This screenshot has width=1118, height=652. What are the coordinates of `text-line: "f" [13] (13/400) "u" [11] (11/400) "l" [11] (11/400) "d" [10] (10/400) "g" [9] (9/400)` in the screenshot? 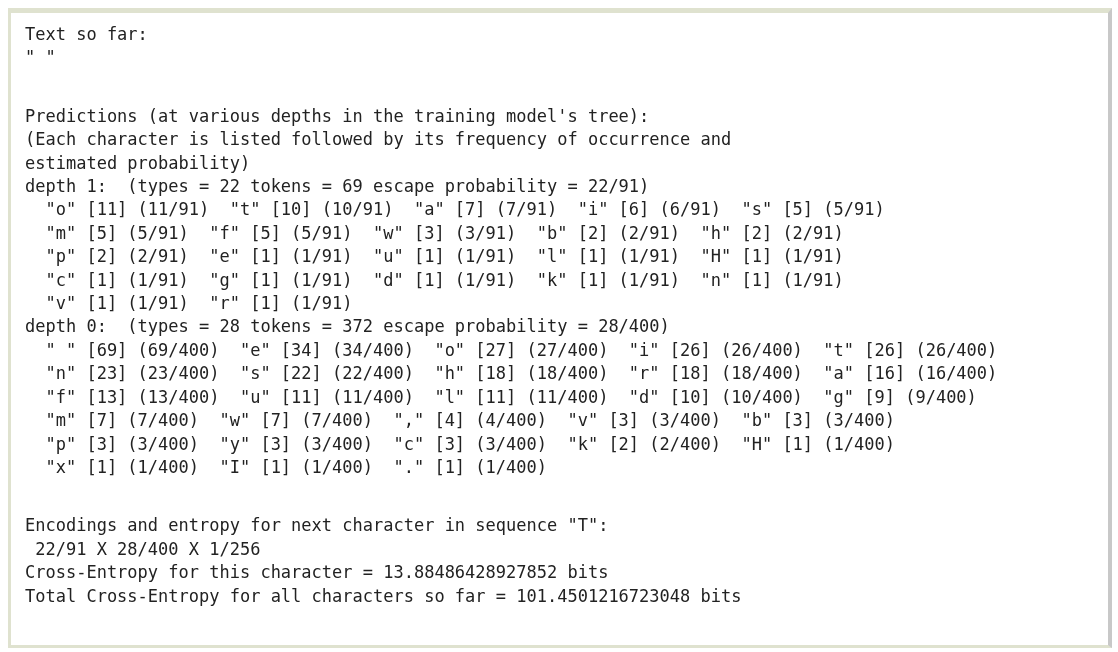 It's located at (511, 396).